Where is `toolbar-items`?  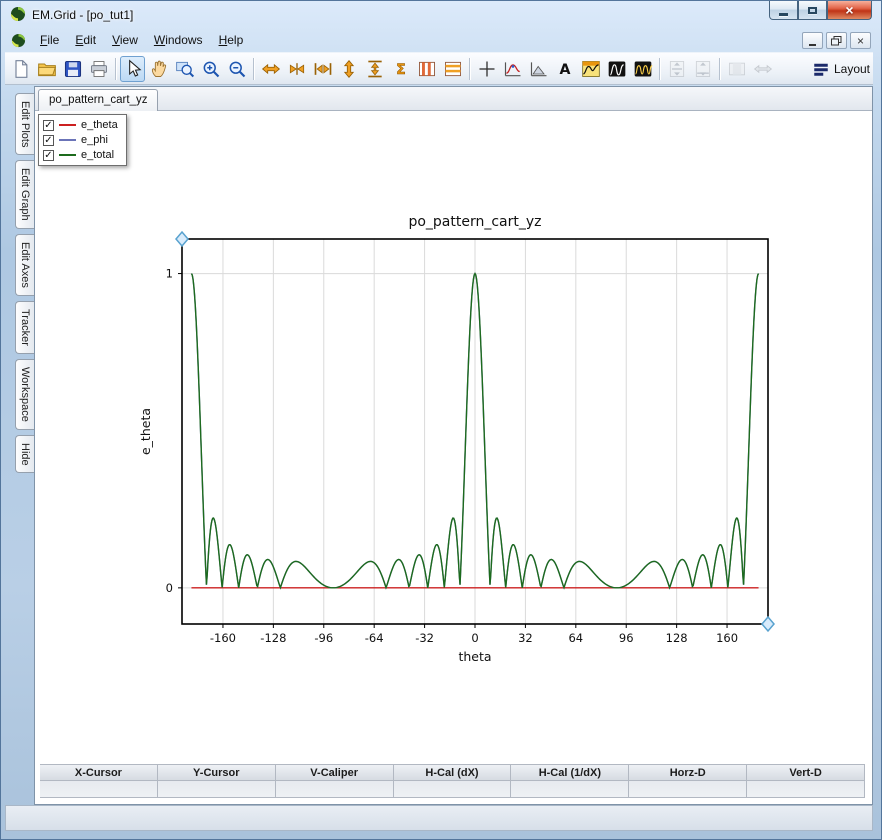 toolbar-items is located at coordinates (410, 68).